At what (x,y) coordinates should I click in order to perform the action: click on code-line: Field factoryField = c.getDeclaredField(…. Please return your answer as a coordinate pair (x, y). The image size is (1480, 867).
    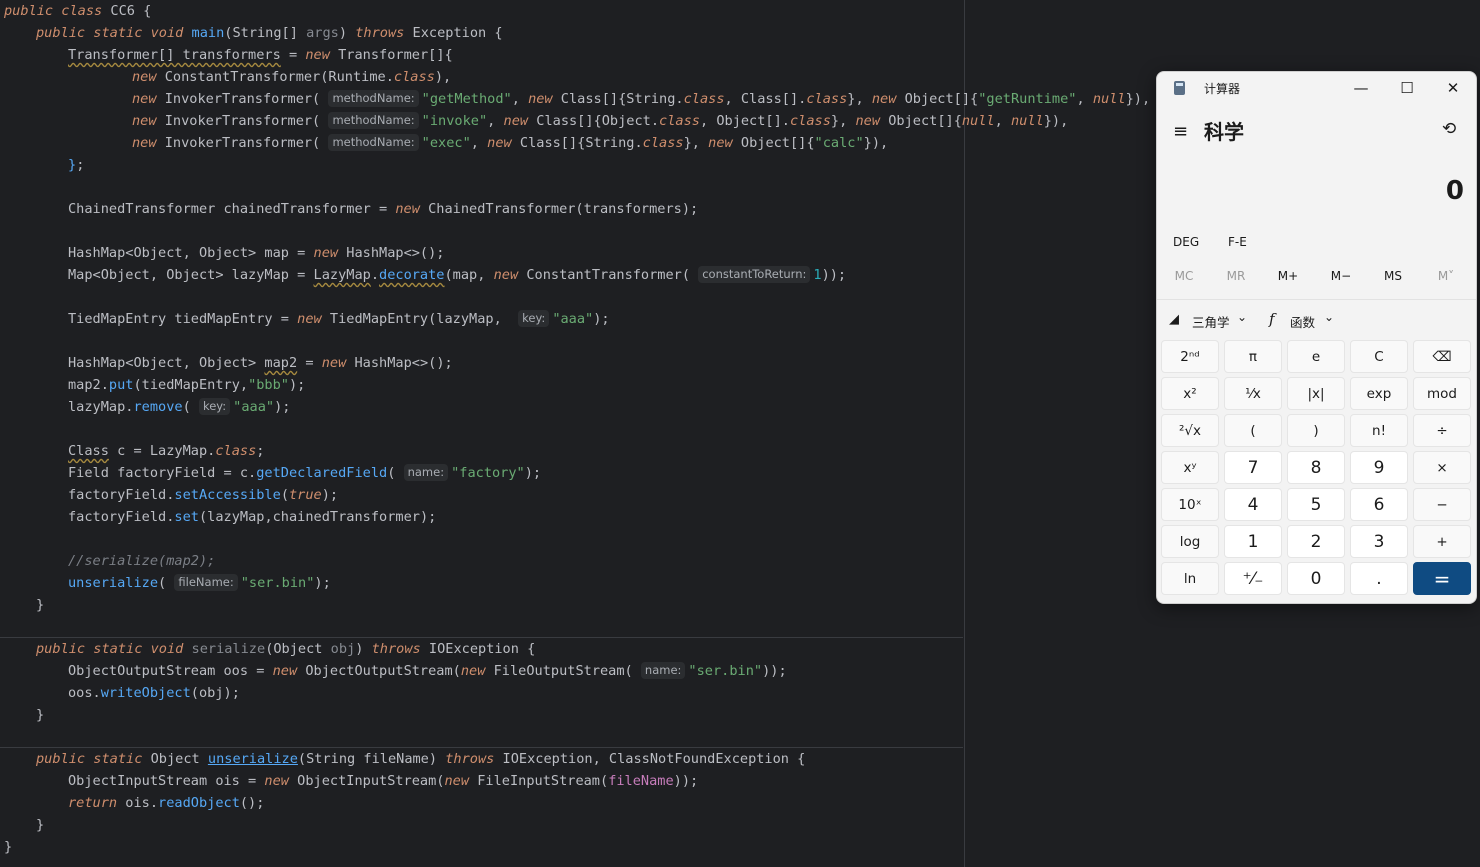
    Looking at the image, I should click on (304, 473).